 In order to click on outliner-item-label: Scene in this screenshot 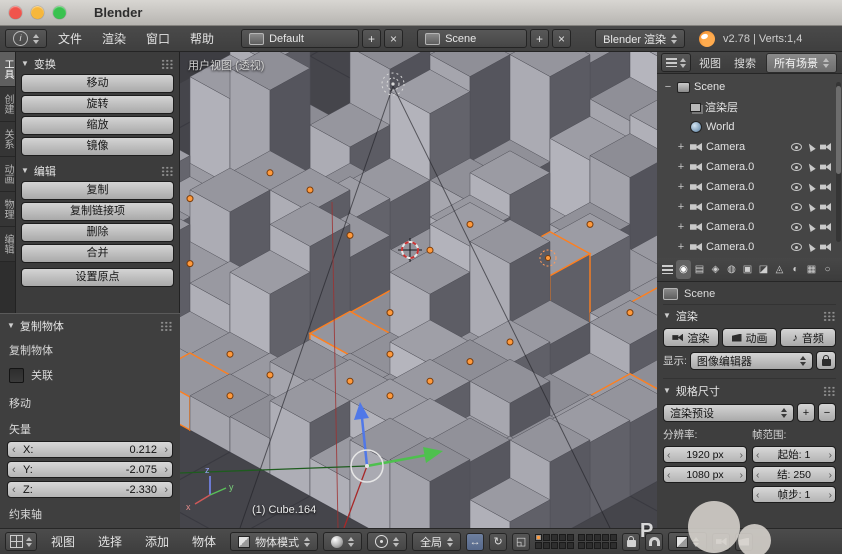, I will do `click(767, 87)`.